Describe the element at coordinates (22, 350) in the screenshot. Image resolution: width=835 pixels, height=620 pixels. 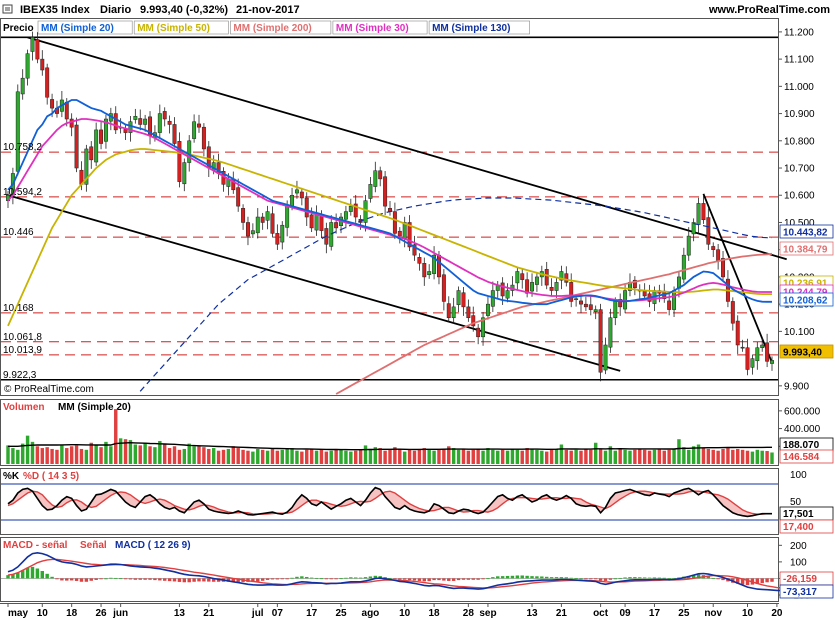
I see `level-label: 10.013,9` at that location.